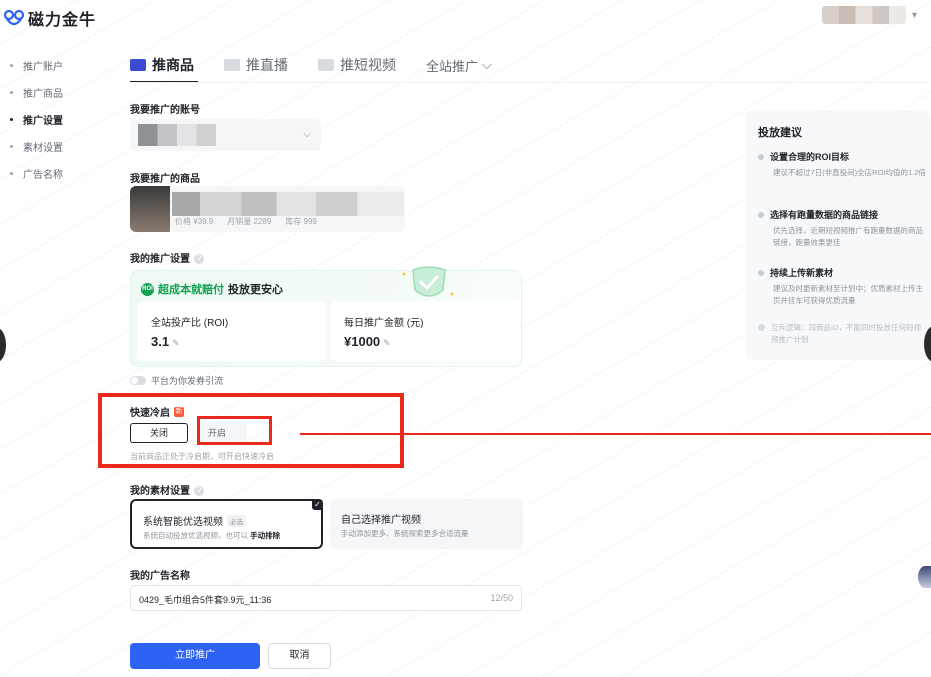 This screenshot has height=677, width=931. I want to click on manual-exclude-link: 手动排除, so click(265, 535).